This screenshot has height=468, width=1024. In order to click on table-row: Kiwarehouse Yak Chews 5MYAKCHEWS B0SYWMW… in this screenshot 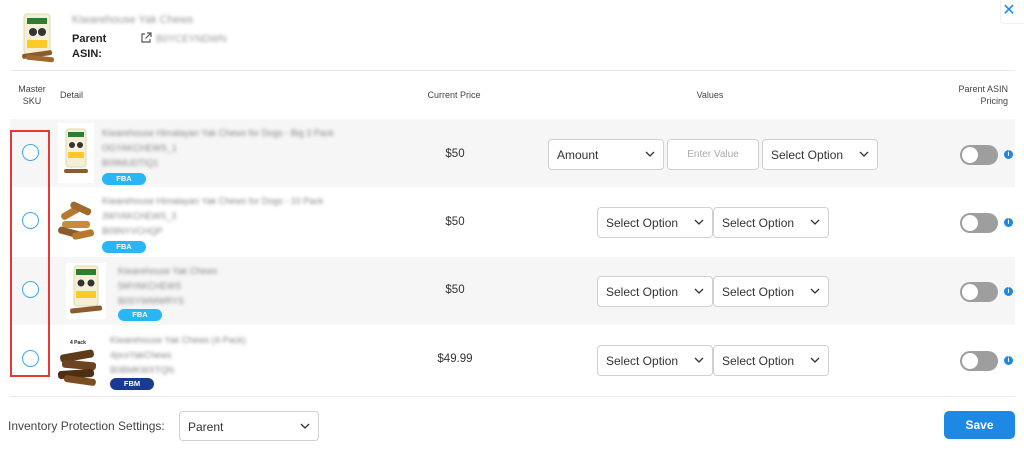, I will do `click(512, 291)`.